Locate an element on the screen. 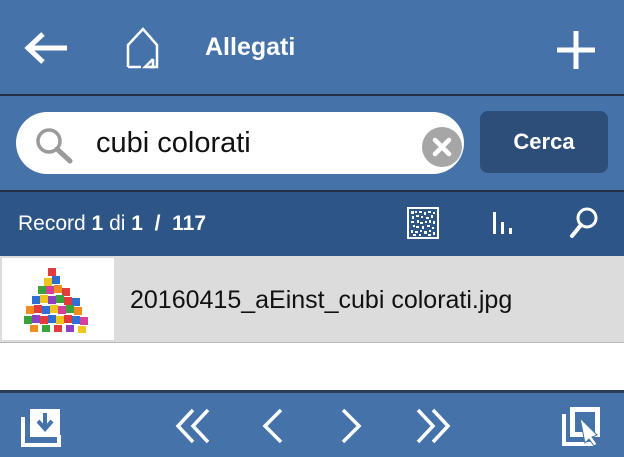 The width and height of the screenshot is (624, 457). arrow-left-icon is located at coordinates (45, 48).